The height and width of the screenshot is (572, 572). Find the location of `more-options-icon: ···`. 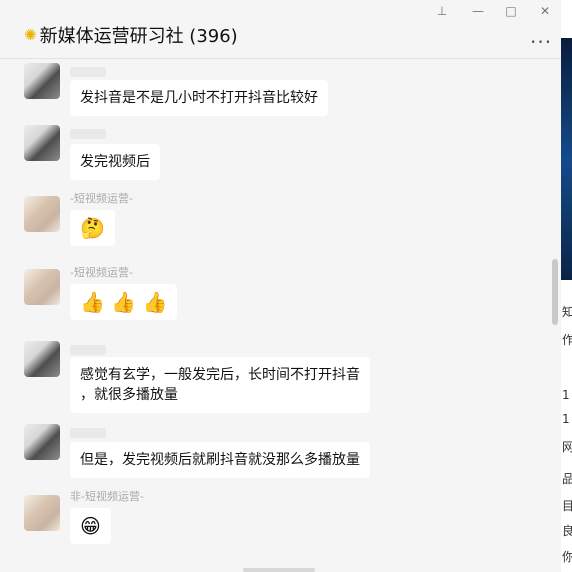

more-options-icon: ··· is located at coordinates (541, 42).